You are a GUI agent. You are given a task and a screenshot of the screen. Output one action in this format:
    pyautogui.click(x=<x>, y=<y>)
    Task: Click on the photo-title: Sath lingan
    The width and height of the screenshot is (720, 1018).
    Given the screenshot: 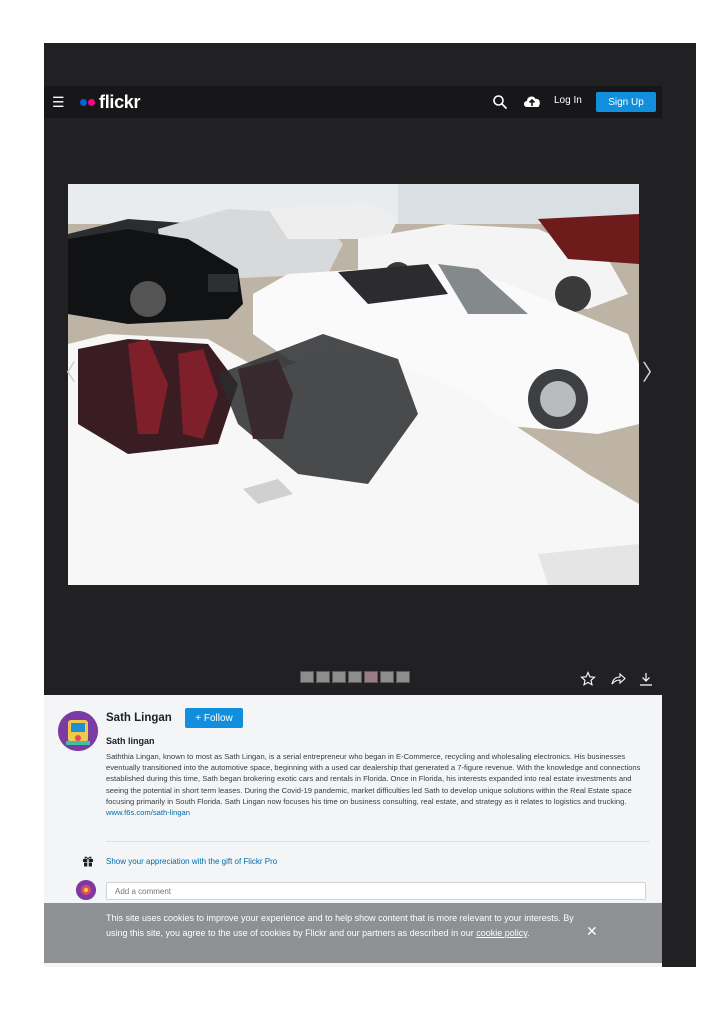 What is the action you would take?
    pyautogui.click(x=130, y=741)
    